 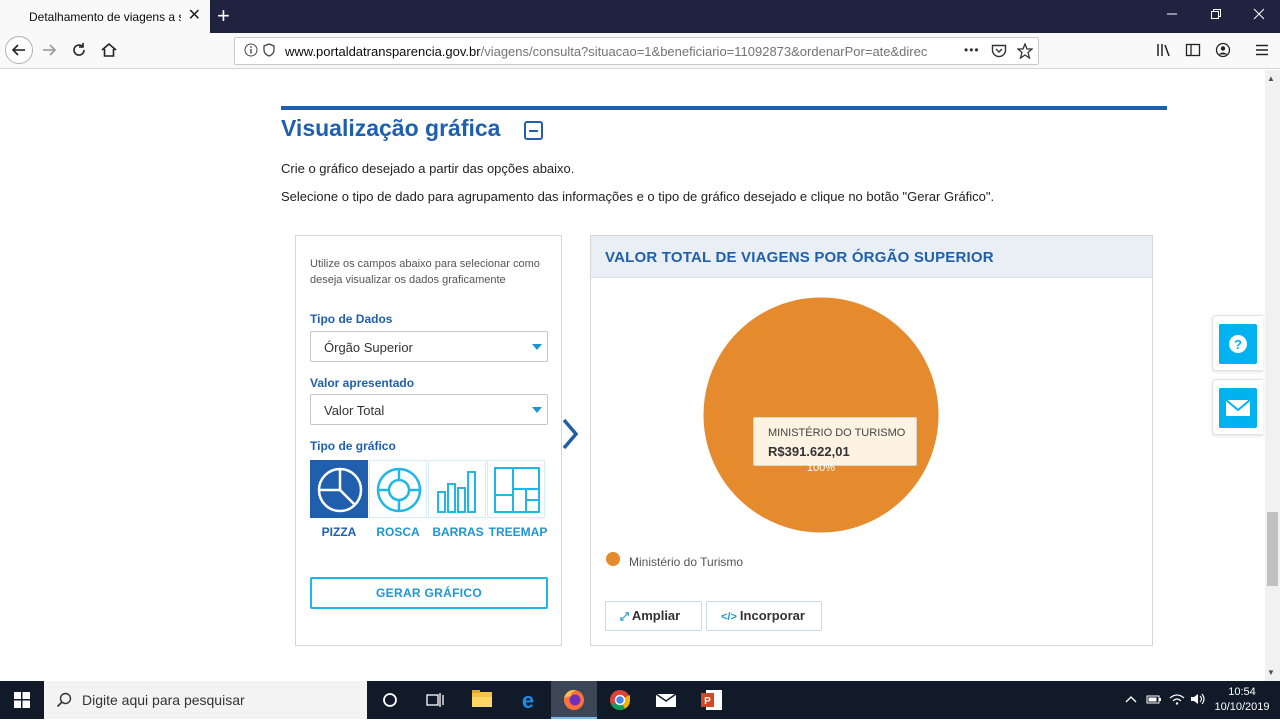 I want to click on legend-label: Ministério do Turismo, so click(x=686, y=562).